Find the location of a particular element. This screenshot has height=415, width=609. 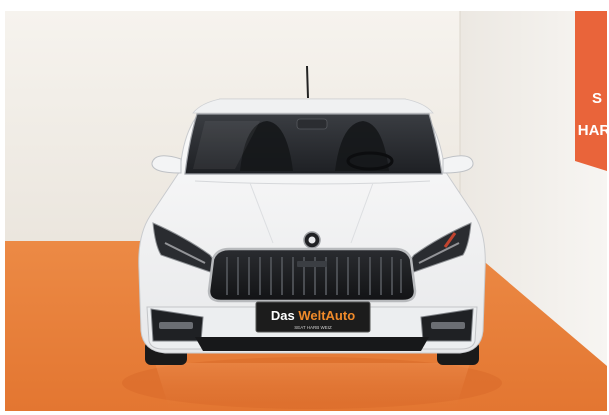

front-grille is located at coordinates (312, 275).